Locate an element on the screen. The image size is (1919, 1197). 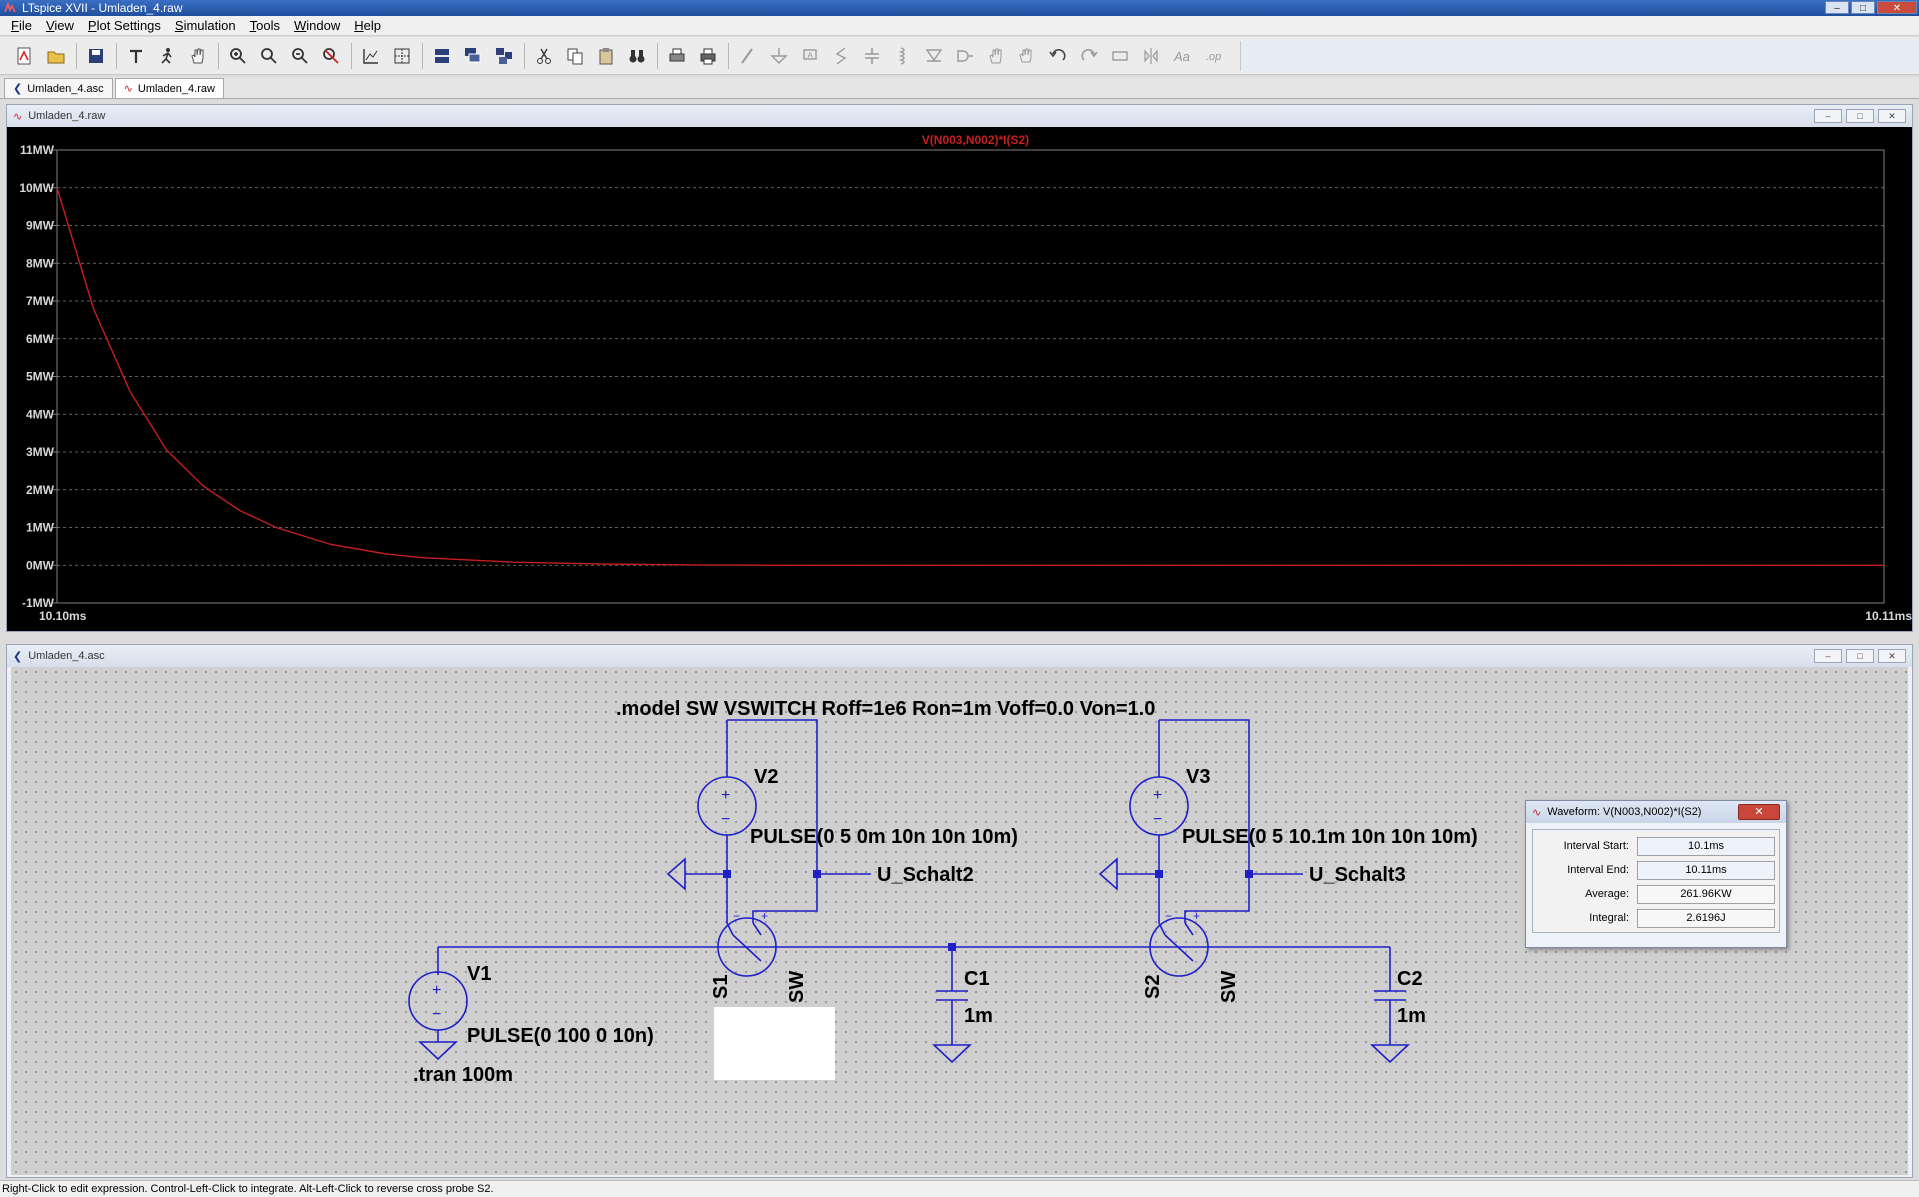
autorange-icon is located at coordinates (371, 56).